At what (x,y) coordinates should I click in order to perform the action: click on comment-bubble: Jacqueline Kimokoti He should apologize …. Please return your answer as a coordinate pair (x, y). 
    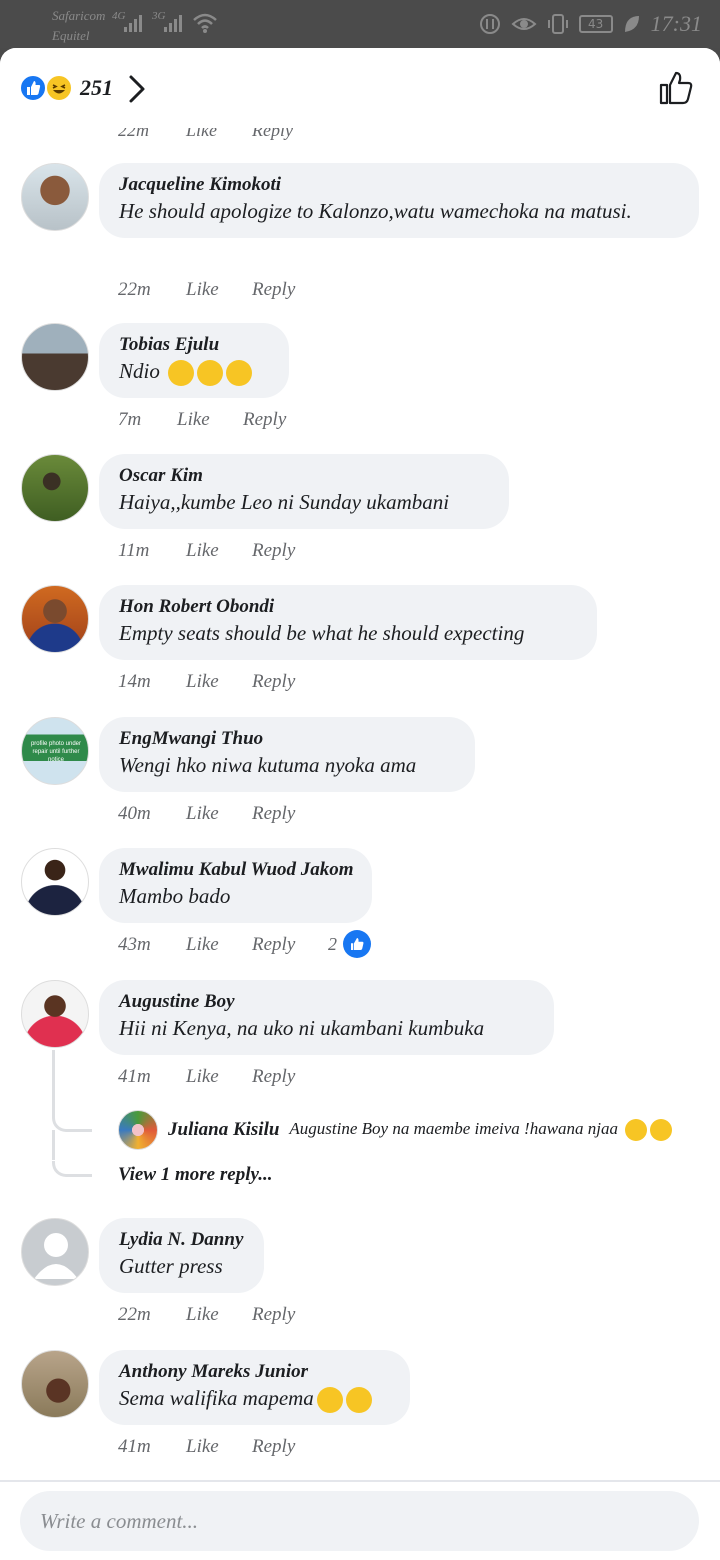
    Looking at the image, I should click on (399, 200).